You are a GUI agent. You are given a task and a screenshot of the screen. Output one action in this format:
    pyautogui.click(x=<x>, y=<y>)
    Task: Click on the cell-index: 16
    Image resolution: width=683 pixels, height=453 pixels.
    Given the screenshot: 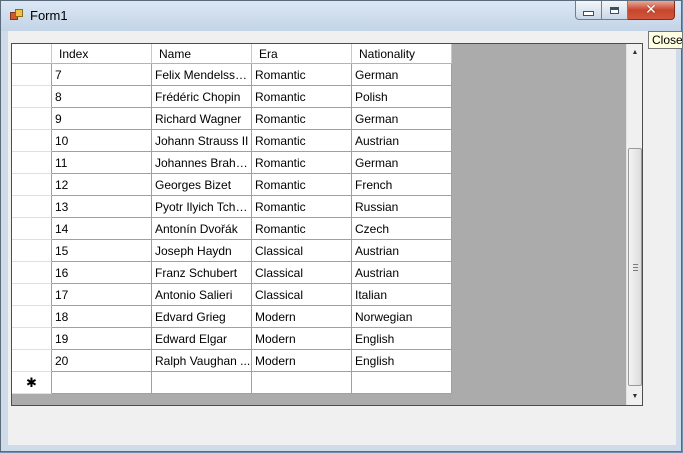 What is the action you would take?
    pyautogui.click(x=102, y=273)
    